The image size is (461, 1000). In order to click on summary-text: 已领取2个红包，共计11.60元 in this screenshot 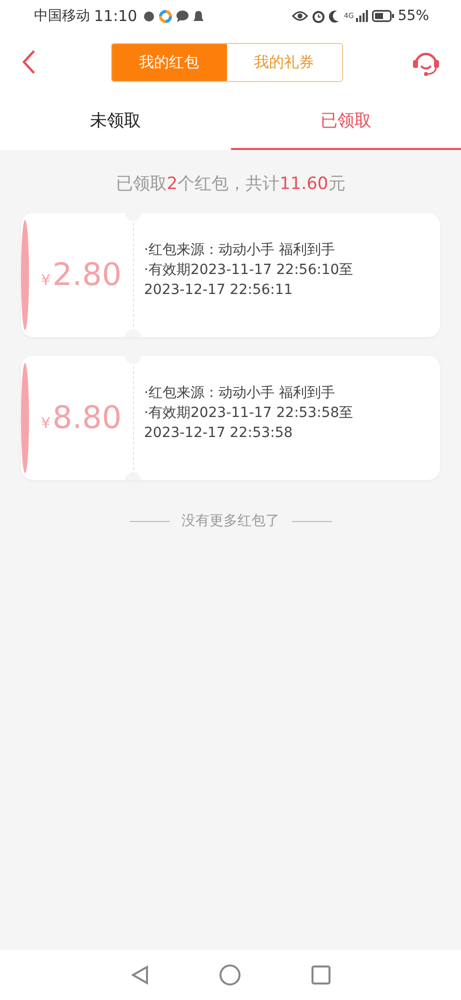, I will do `click(231, 184)`.